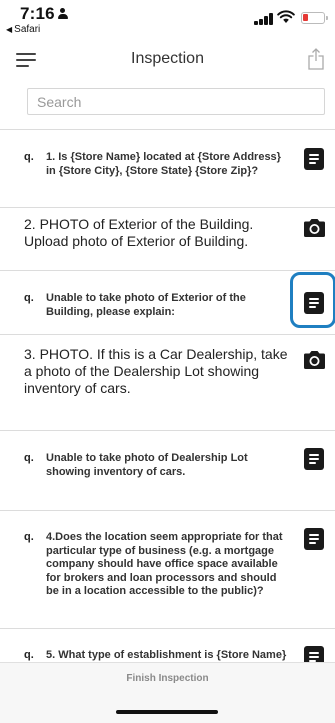  I want to click on back-to-safari-link: ◀ Safari, so click(23, 29).